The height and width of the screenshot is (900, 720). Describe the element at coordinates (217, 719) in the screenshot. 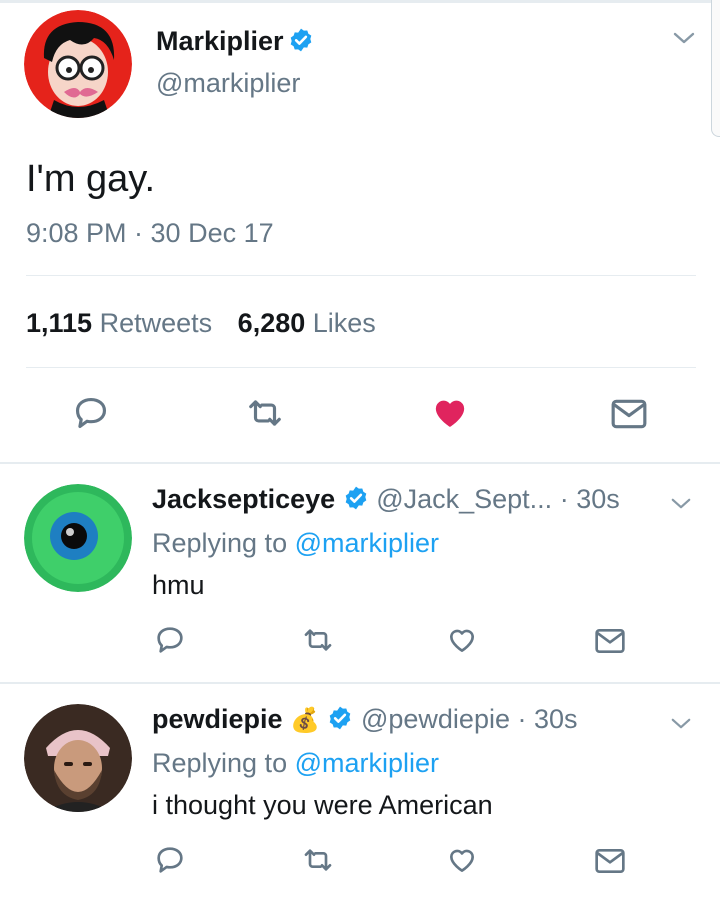

I see `reply-author-name: pewdiepie` at that location.